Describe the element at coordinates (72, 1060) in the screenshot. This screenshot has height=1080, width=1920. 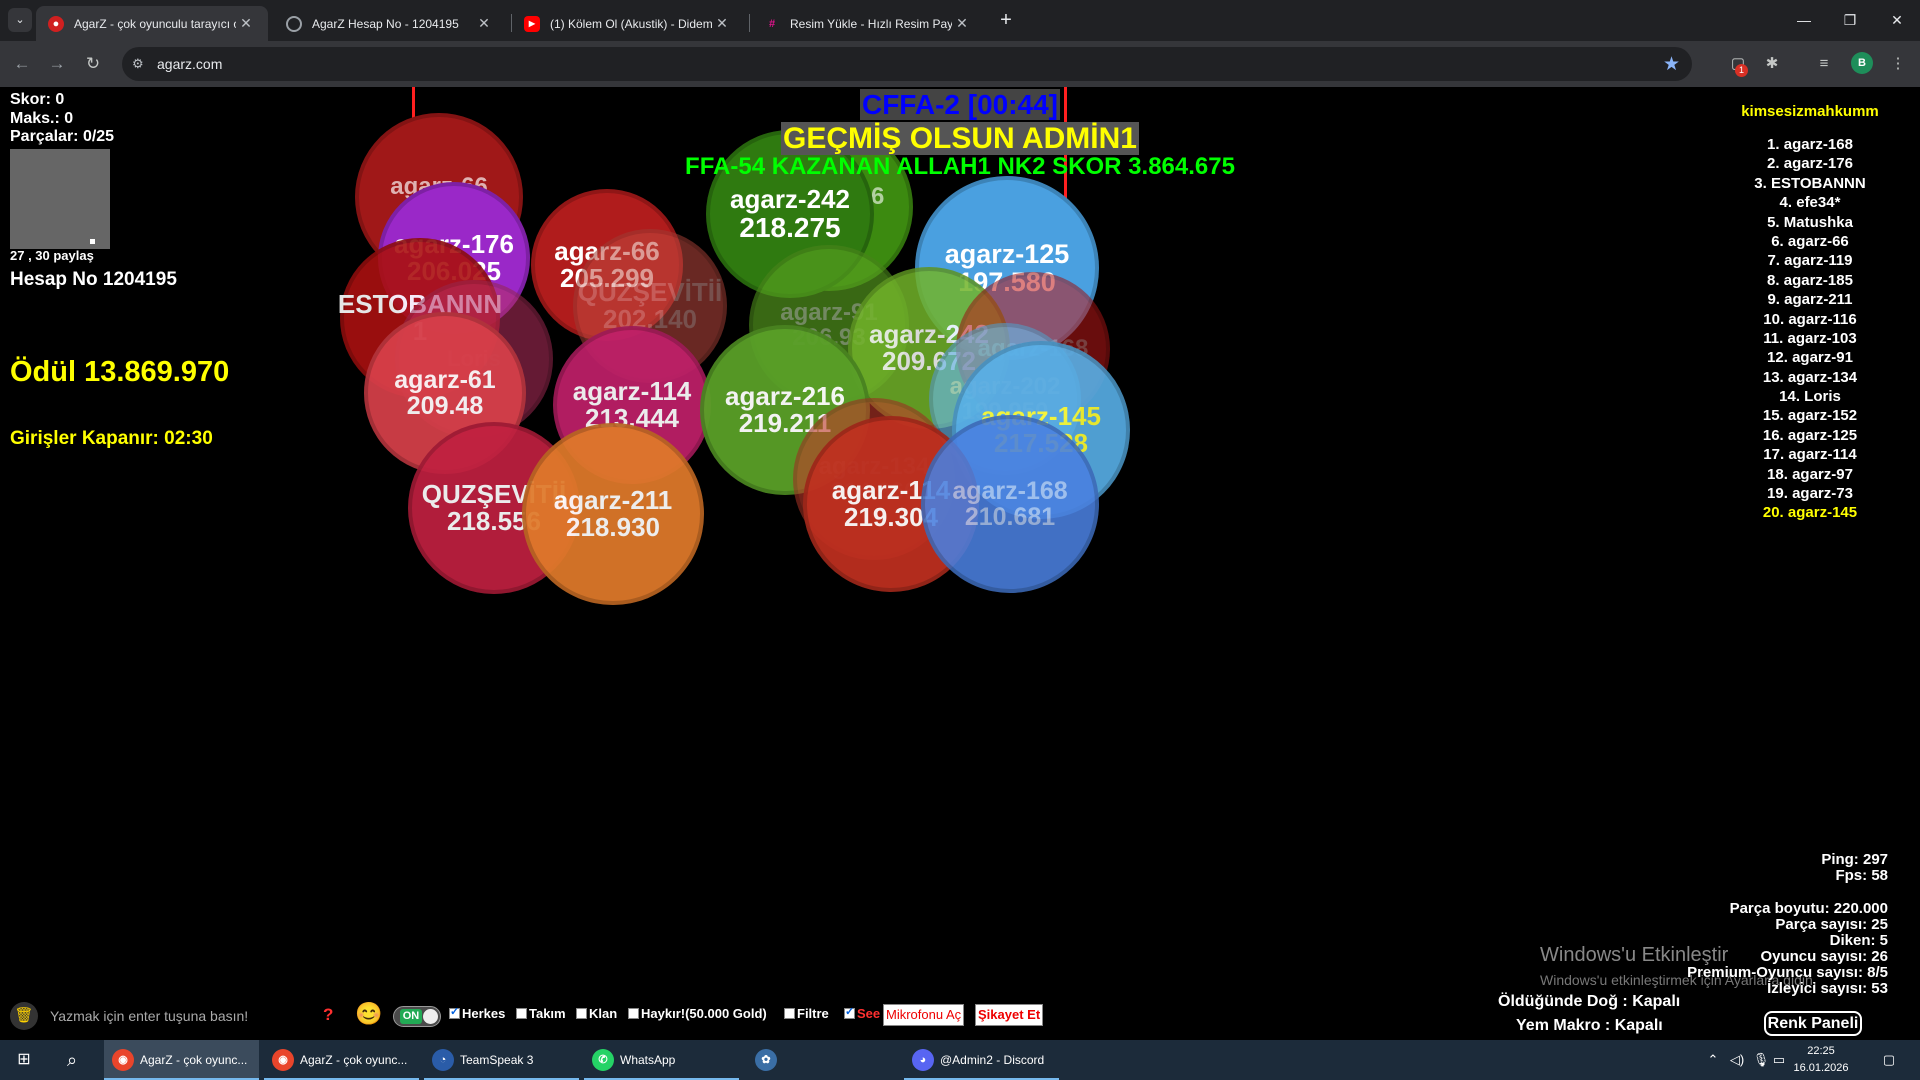
I see `search-icon: ⌕` at that location.